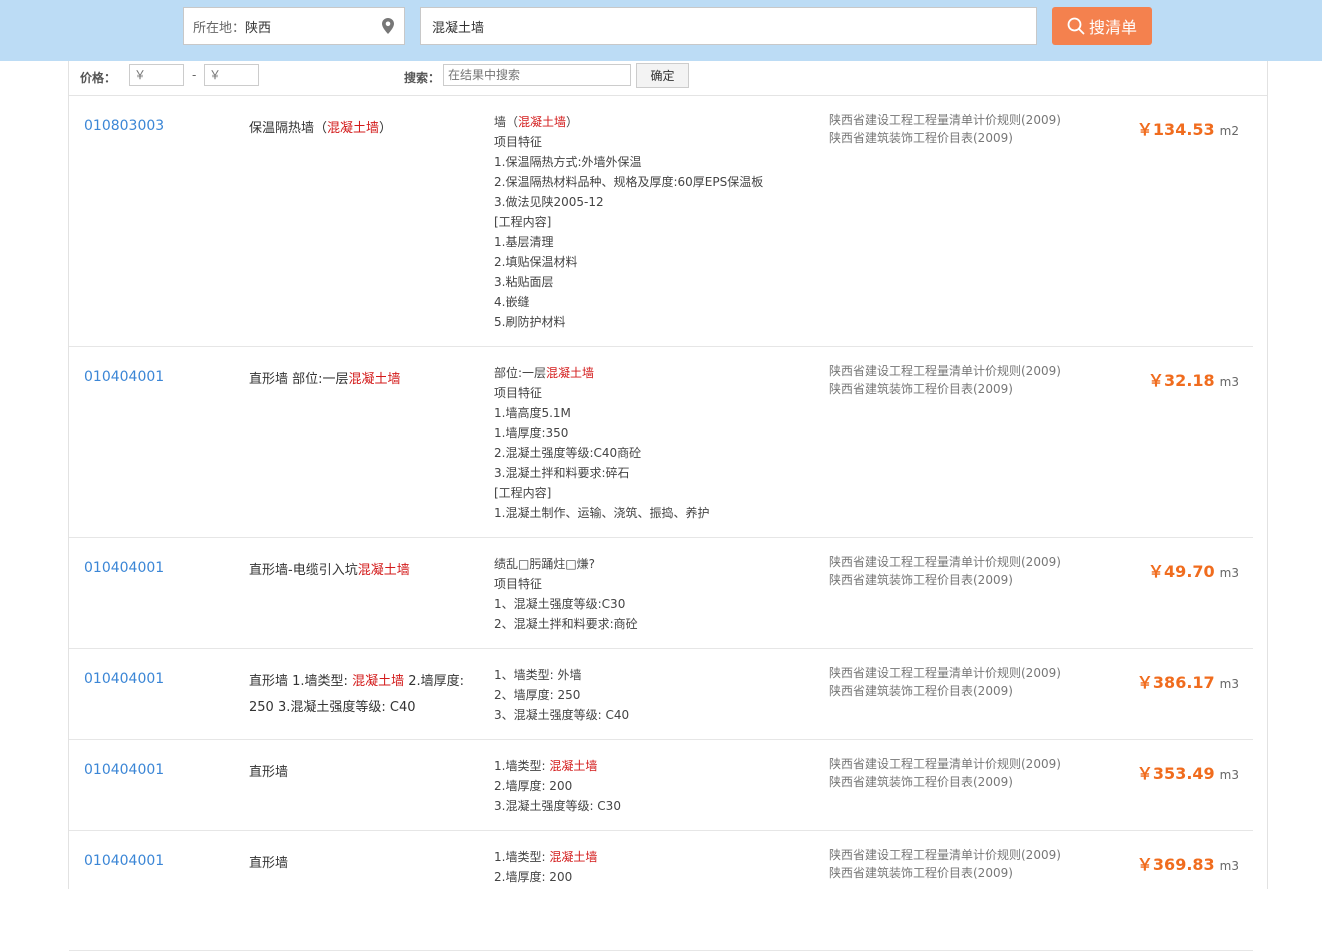 Image resolution: width=1322 pixels, height=951 pixels. I want to click on description-line: 2、墙厚度: 250, so click(654, 695).